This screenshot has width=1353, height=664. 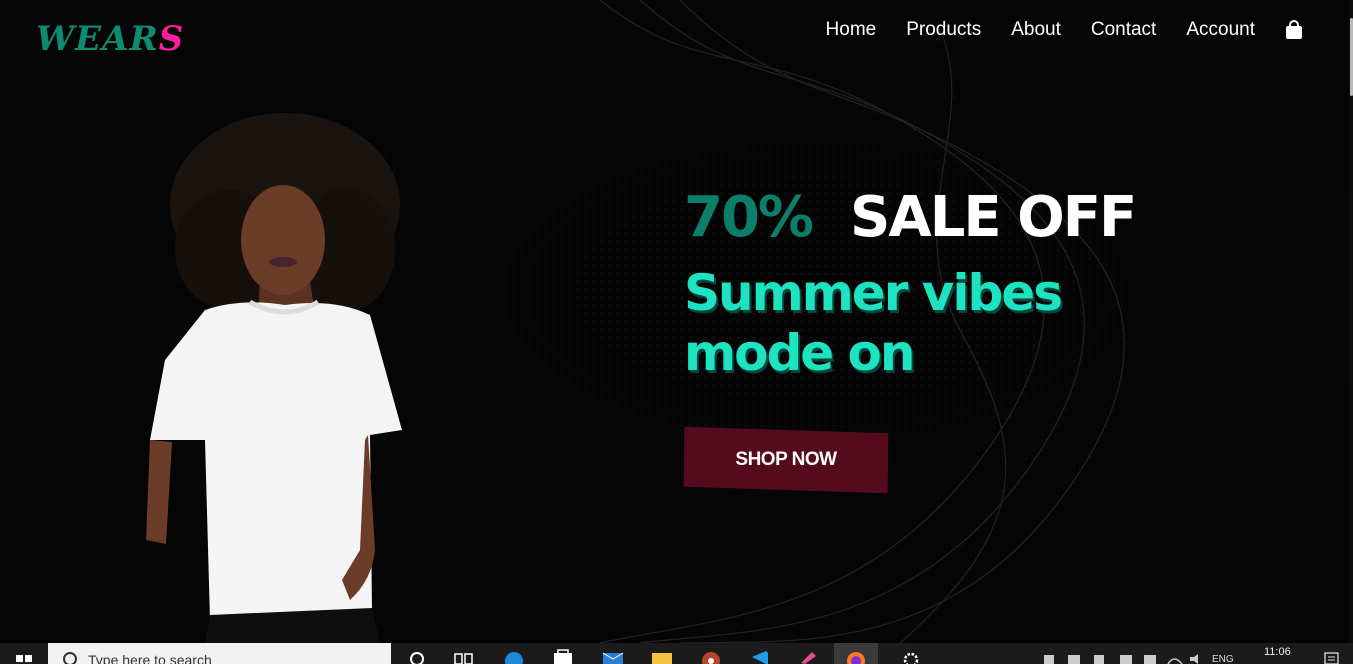 I want to click on task-view-icon, so click(x=464, y=656).